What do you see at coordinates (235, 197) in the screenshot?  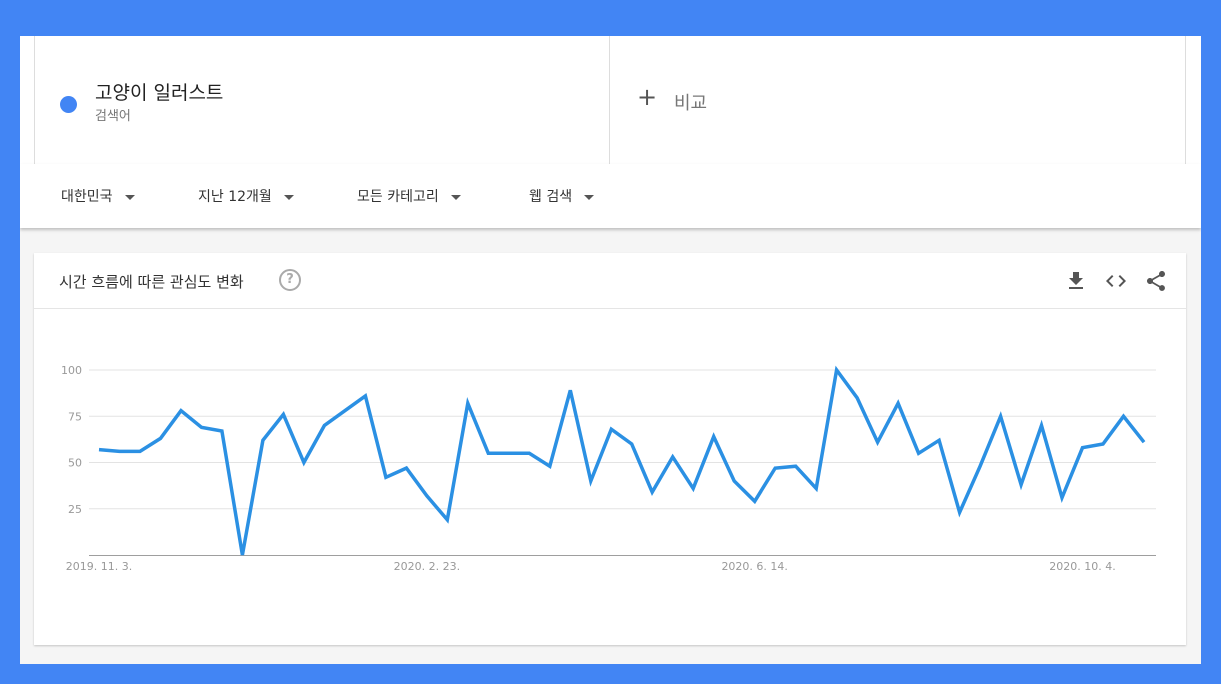 I see `period-filter-label: 지난 12개월` at bounding box center [235, 197].